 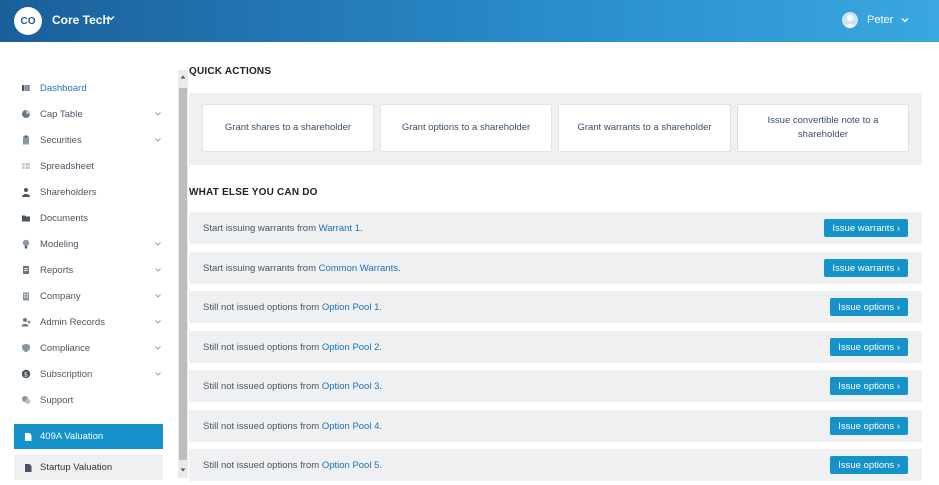 What do you see at coordinates (850, 20) in the screenshot?
I see `avatar` at bounding box center [850, 20].